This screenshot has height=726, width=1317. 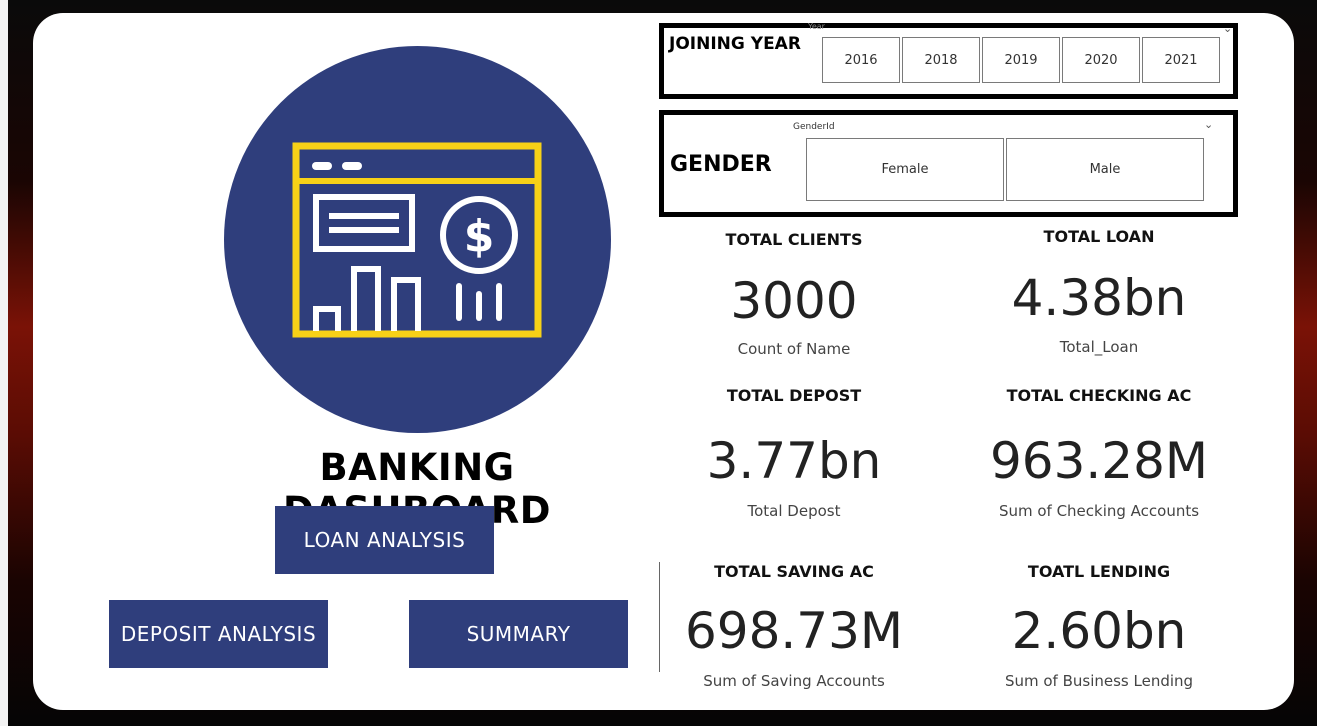 I want to click on kpi-caption: Sum of Checking Accounts, so click(x=1099, y=511).